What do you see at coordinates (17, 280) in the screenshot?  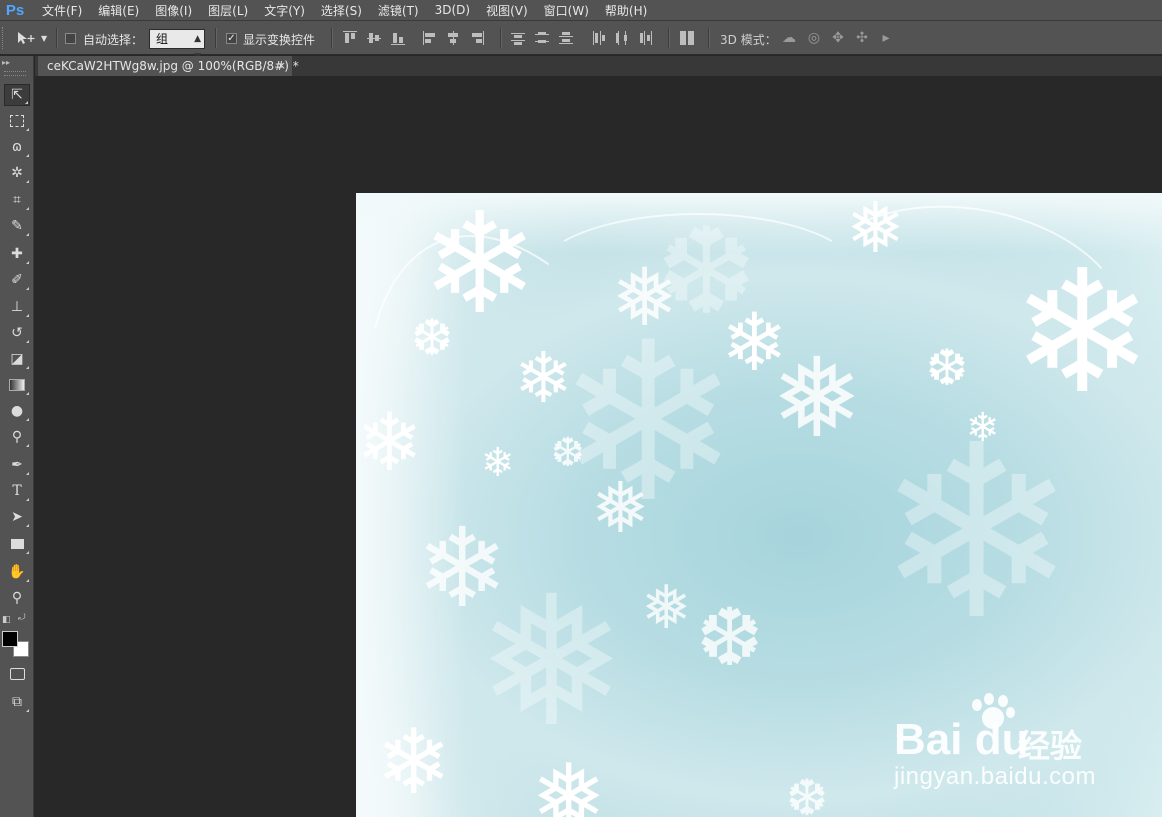 I see `brush-tool: ✐` at bounding box center [17, 280].